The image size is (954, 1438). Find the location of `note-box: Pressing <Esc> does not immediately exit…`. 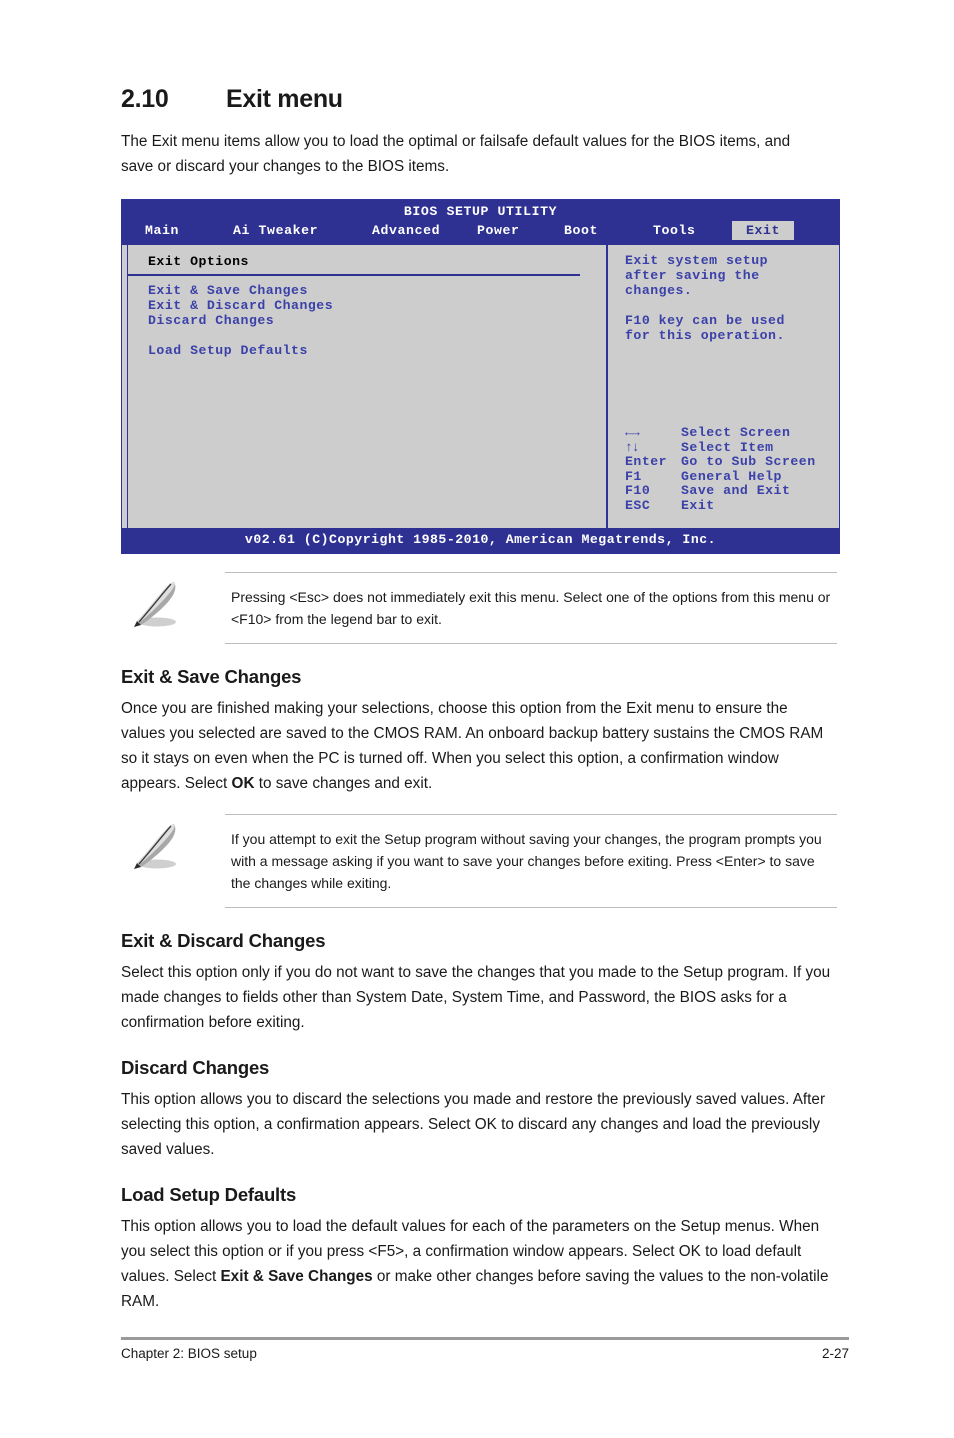

note-box: Pressing <Esc> does not immediately exit… is located at coordinates (479, 608).